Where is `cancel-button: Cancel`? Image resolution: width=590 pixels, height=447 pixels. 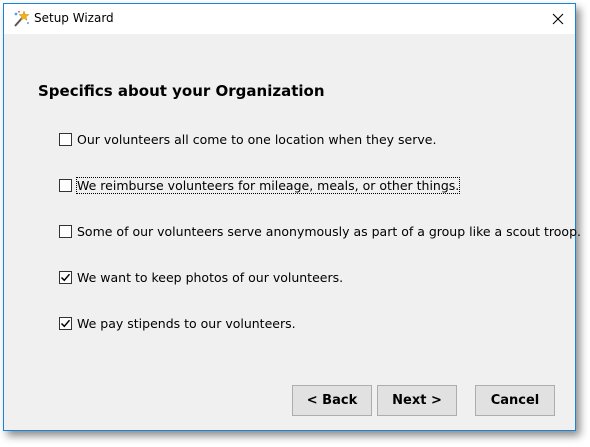 cancel-button: Cancel is located at coordinates (515, 400).